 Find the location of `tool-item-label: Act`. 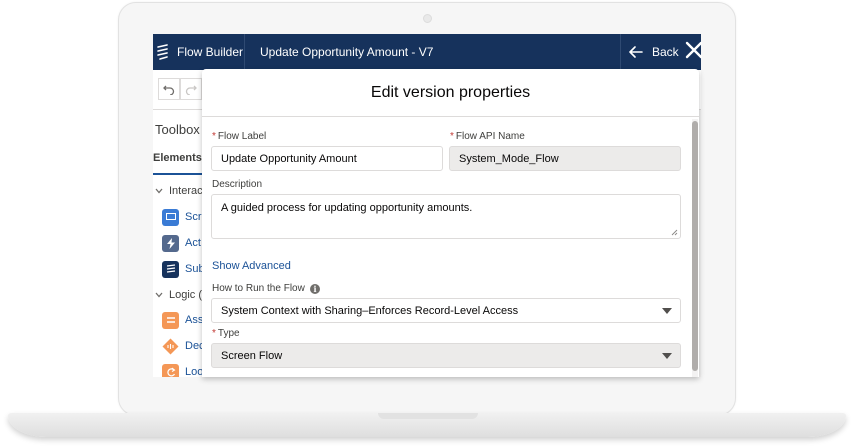

tool-item-label: Act is located at coordinates (193, 243).